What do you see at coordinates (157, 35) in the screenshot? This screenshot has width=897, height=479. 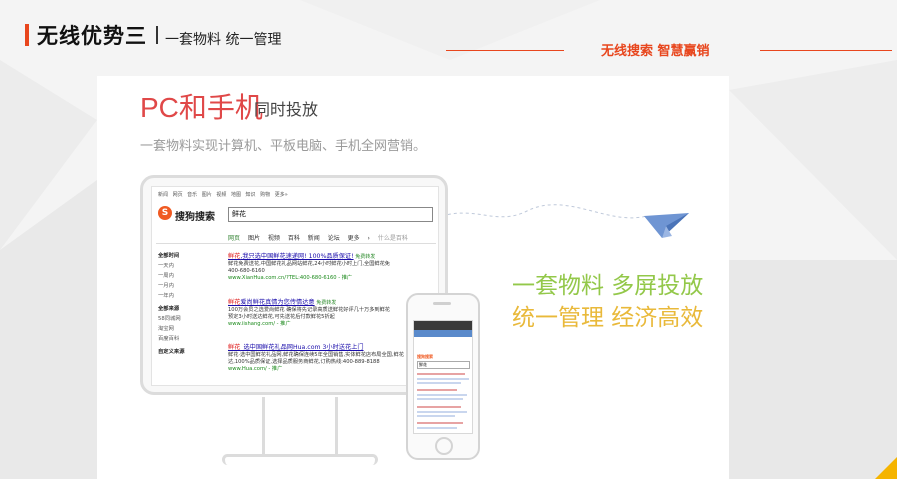 I see `header-separator` at bounding box center [157, 35].